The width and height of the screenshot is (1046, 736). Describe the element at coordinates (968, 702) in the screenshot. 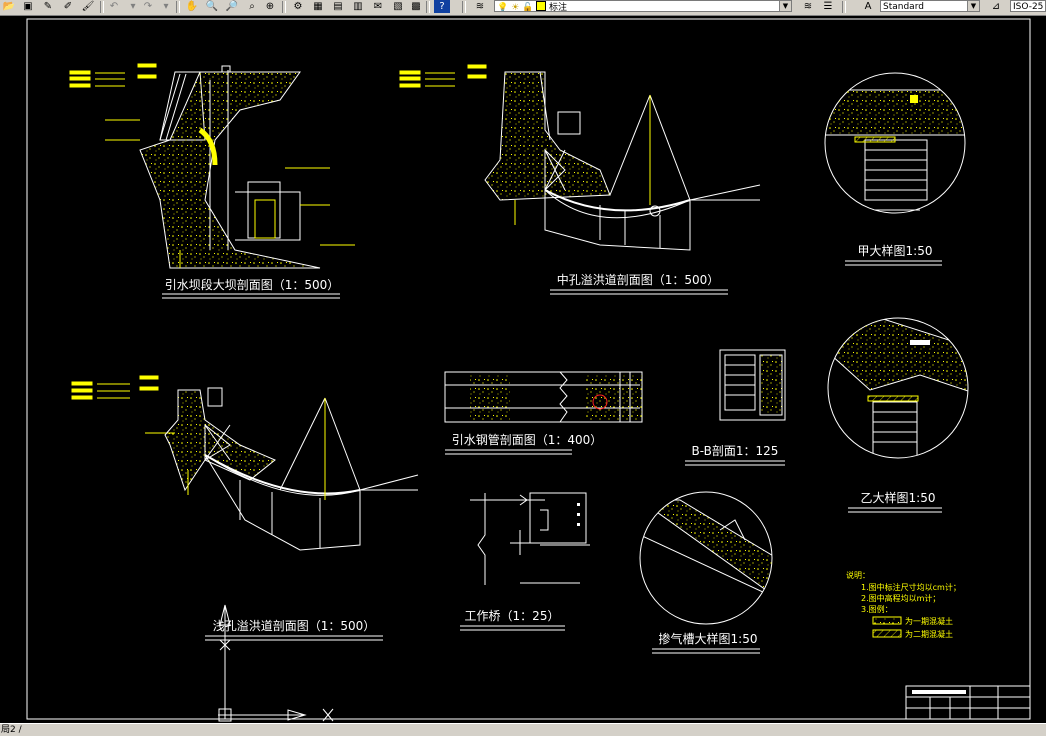

I see `title-block` at that location.